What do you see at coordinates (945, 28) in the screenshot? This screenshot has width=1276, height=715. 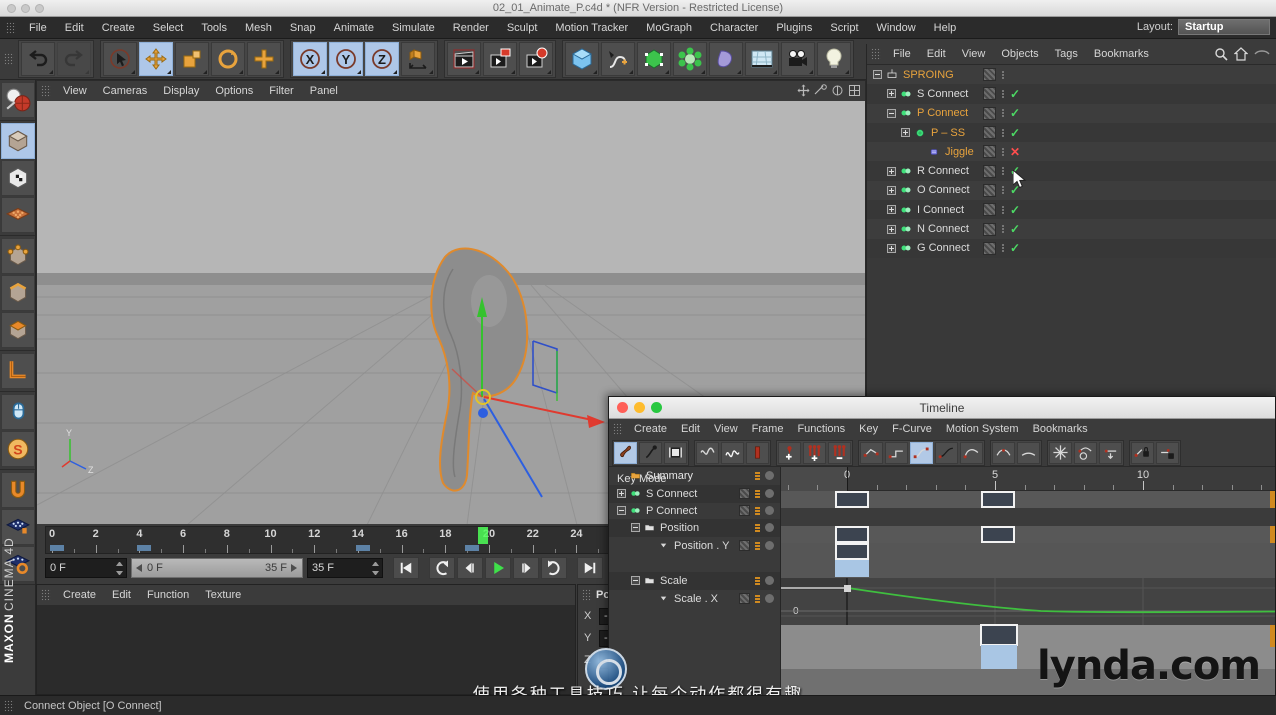 I see `menu-item-help: Help` at bounding box center [945, 28].